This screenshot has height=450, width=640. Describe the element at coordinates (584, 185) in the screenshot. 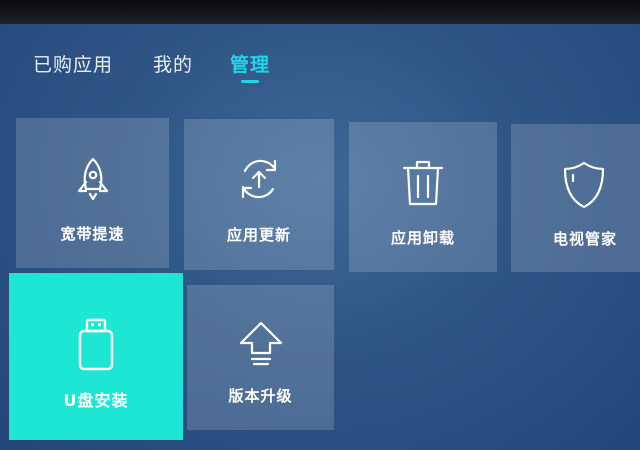

I see `shield-icon` at that location.